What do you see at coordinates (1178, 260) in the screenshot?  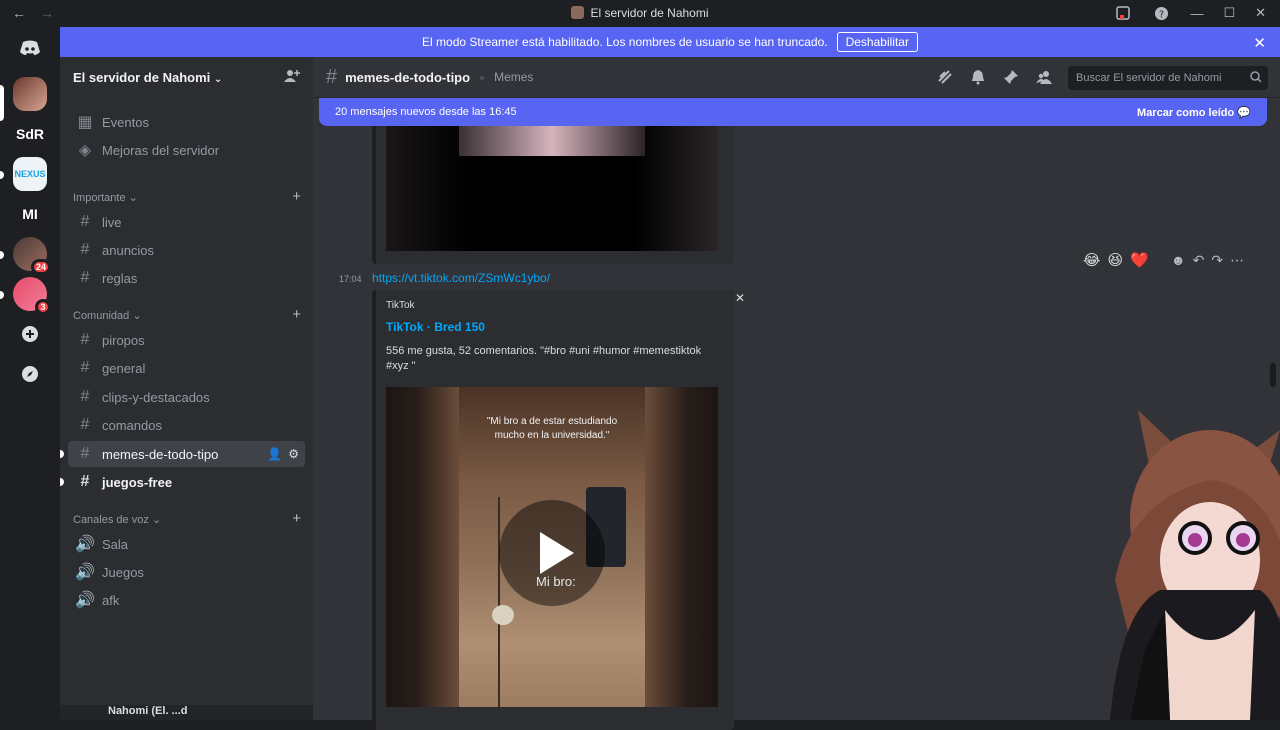 I see `add-reaction-icon: ☻` at bounding box center [1178, 260].